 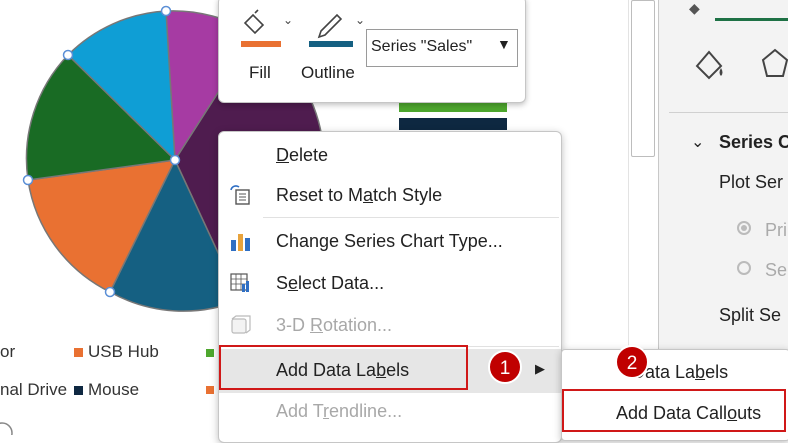 What do you see at coordinates (288, 20) in the screenshot?
I see `fill-dropdown-chevron-icon: ⌄` at bounding box center [288, 20].